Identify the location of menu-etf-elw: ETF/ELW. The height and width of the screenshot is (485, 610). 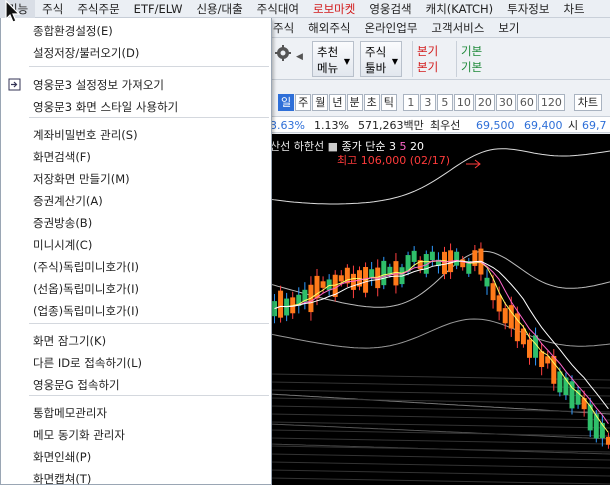
(158, 9).